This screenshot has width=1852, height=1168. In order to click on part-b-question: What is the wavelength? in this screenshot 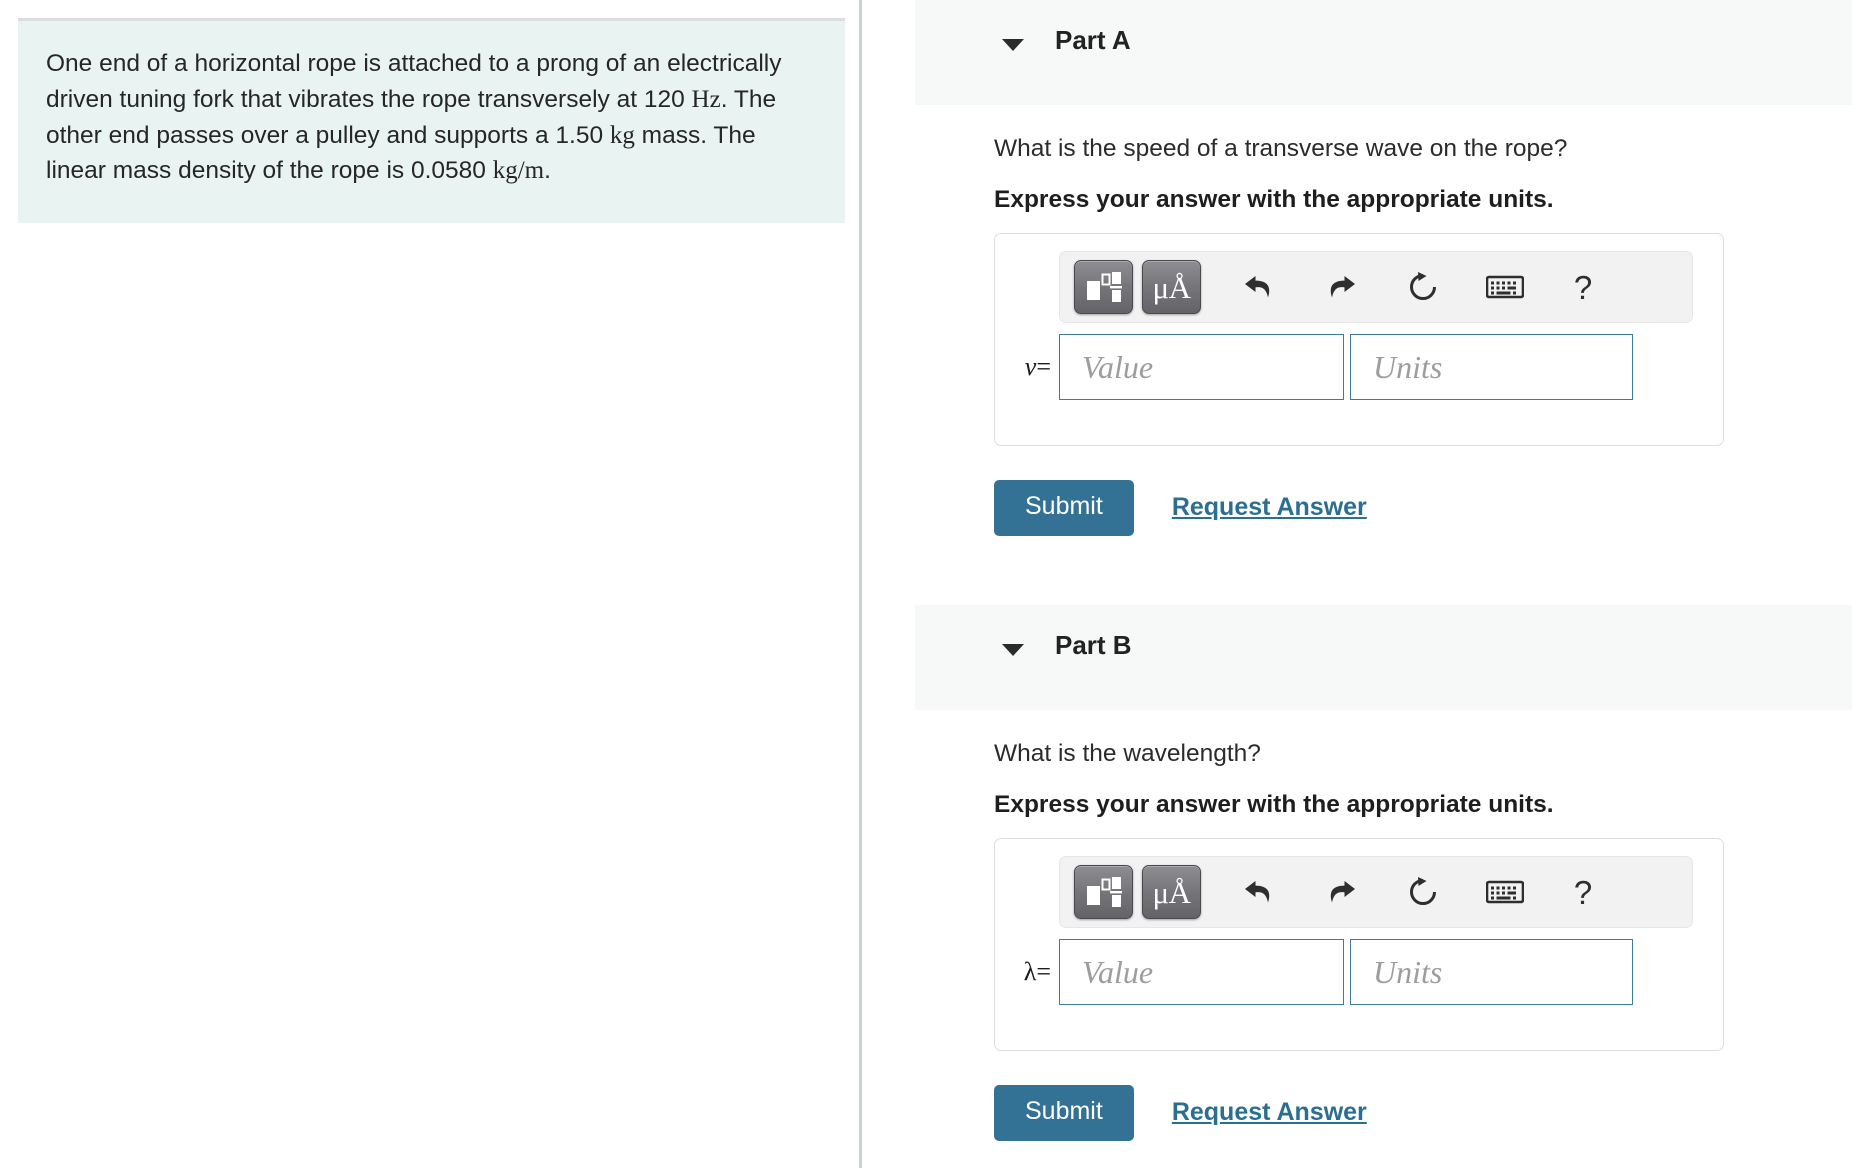, I will do `click(1127, 753)`.